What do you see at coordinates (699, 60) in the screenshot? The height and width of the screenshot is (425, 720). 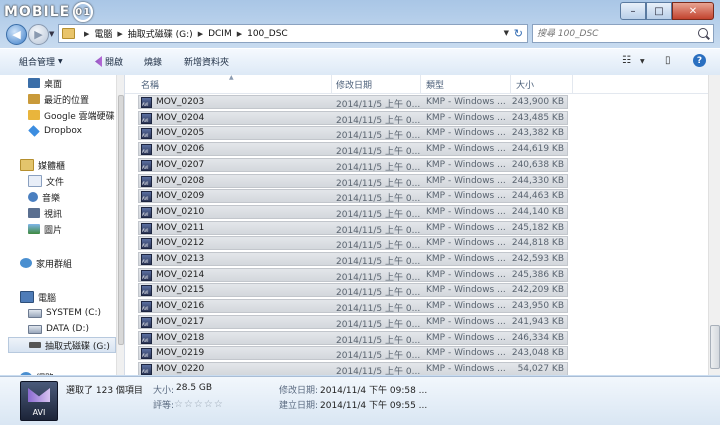 I see `help-icon: ?` at bounding box center [699, 60].